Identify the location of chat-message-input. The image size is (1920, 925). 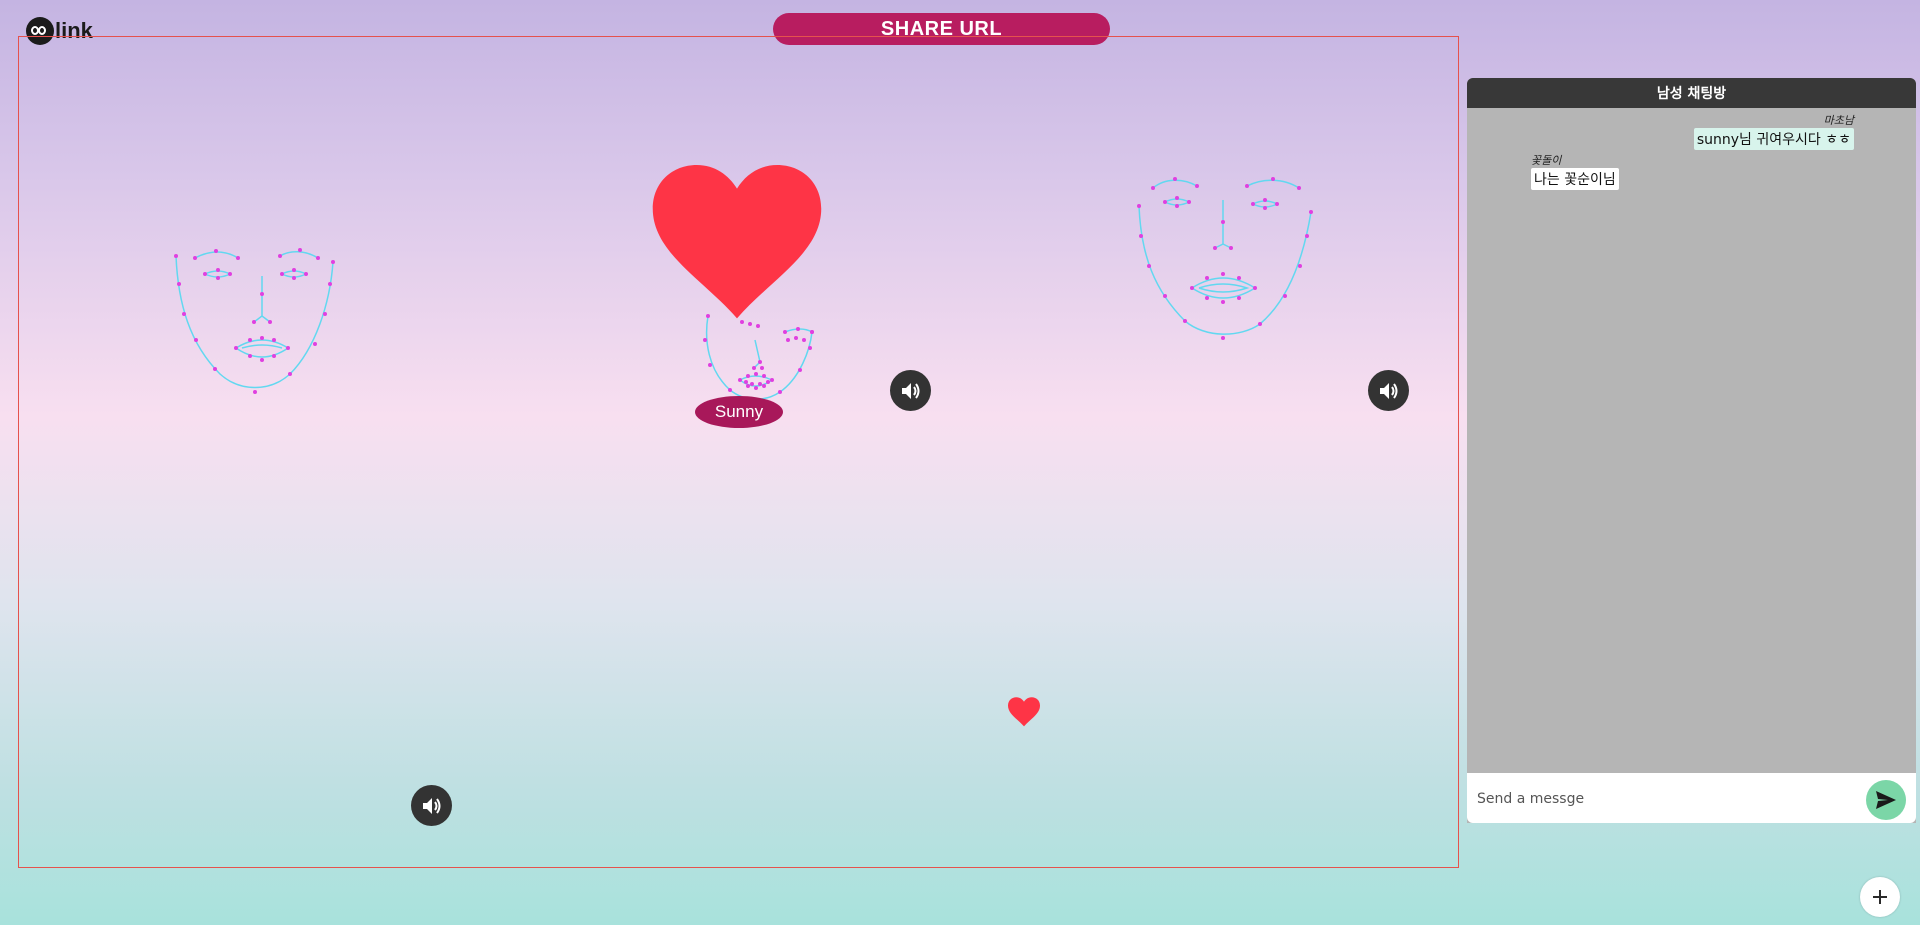
(1667, 799).